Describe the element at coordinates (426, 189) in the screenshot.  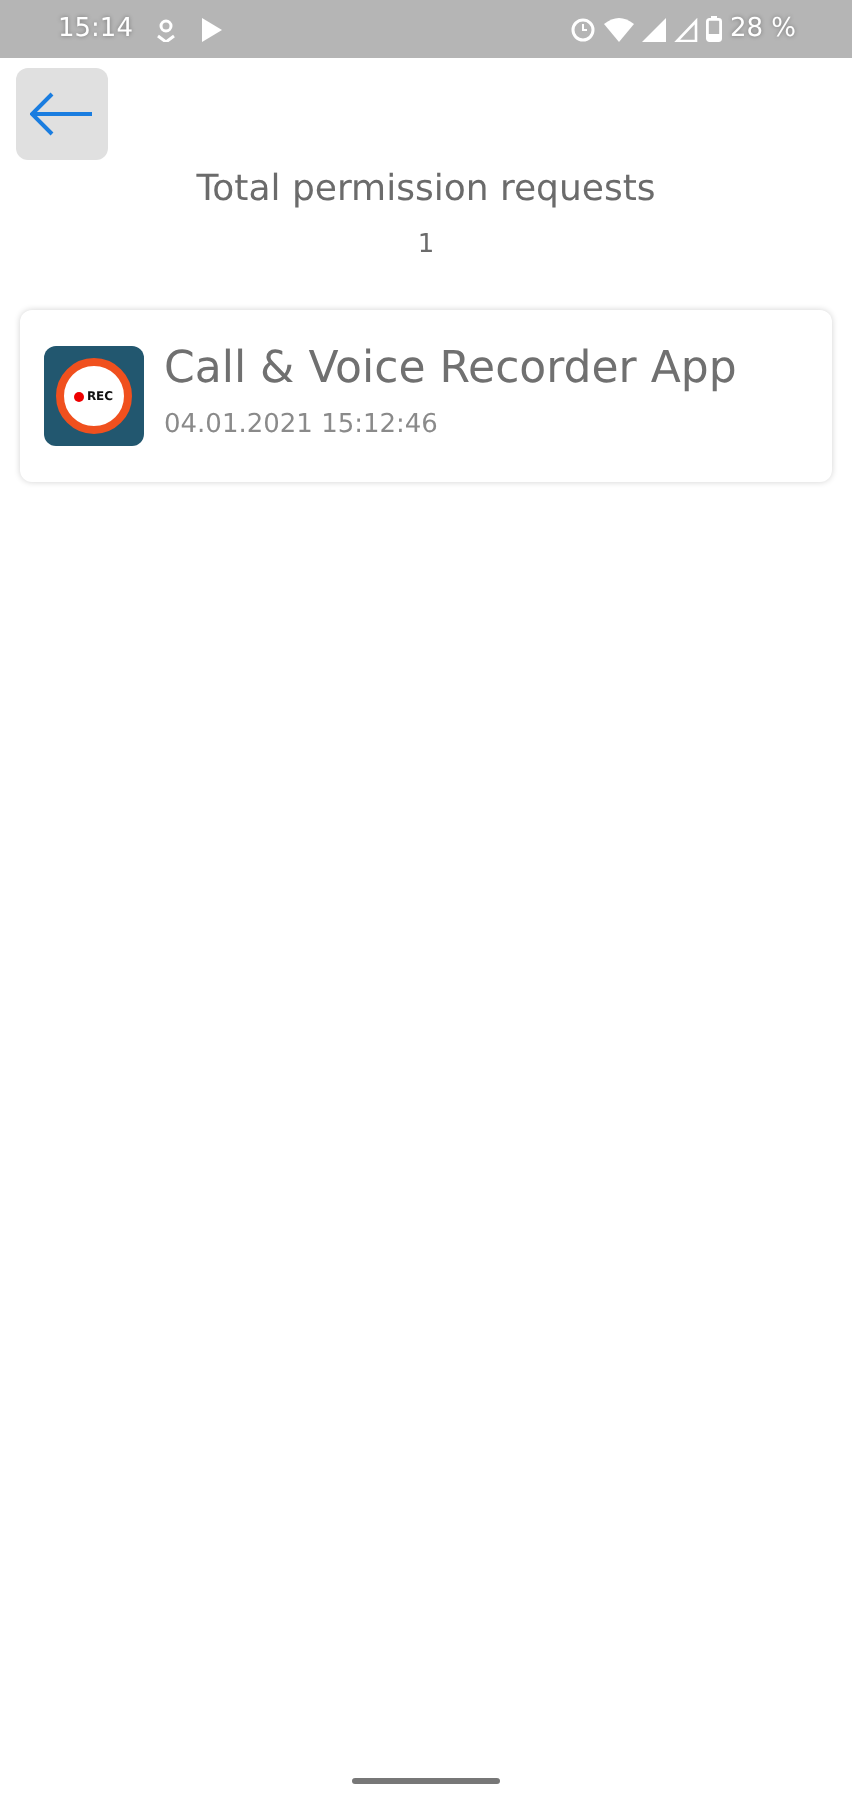
I see `page-title: Total permission requests` at that location.